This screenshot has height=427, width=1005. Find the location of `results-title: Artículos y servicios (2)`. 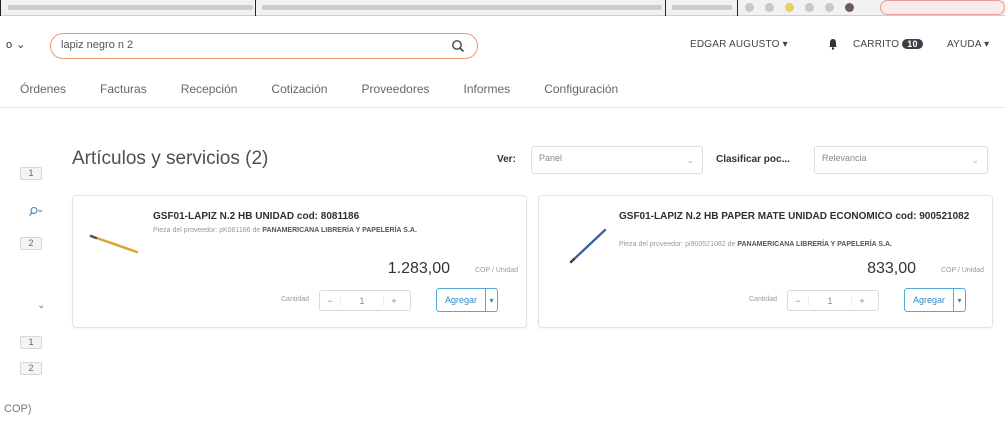

results-title: Artículos y servicios (2) is located at coordinates (170, 158).